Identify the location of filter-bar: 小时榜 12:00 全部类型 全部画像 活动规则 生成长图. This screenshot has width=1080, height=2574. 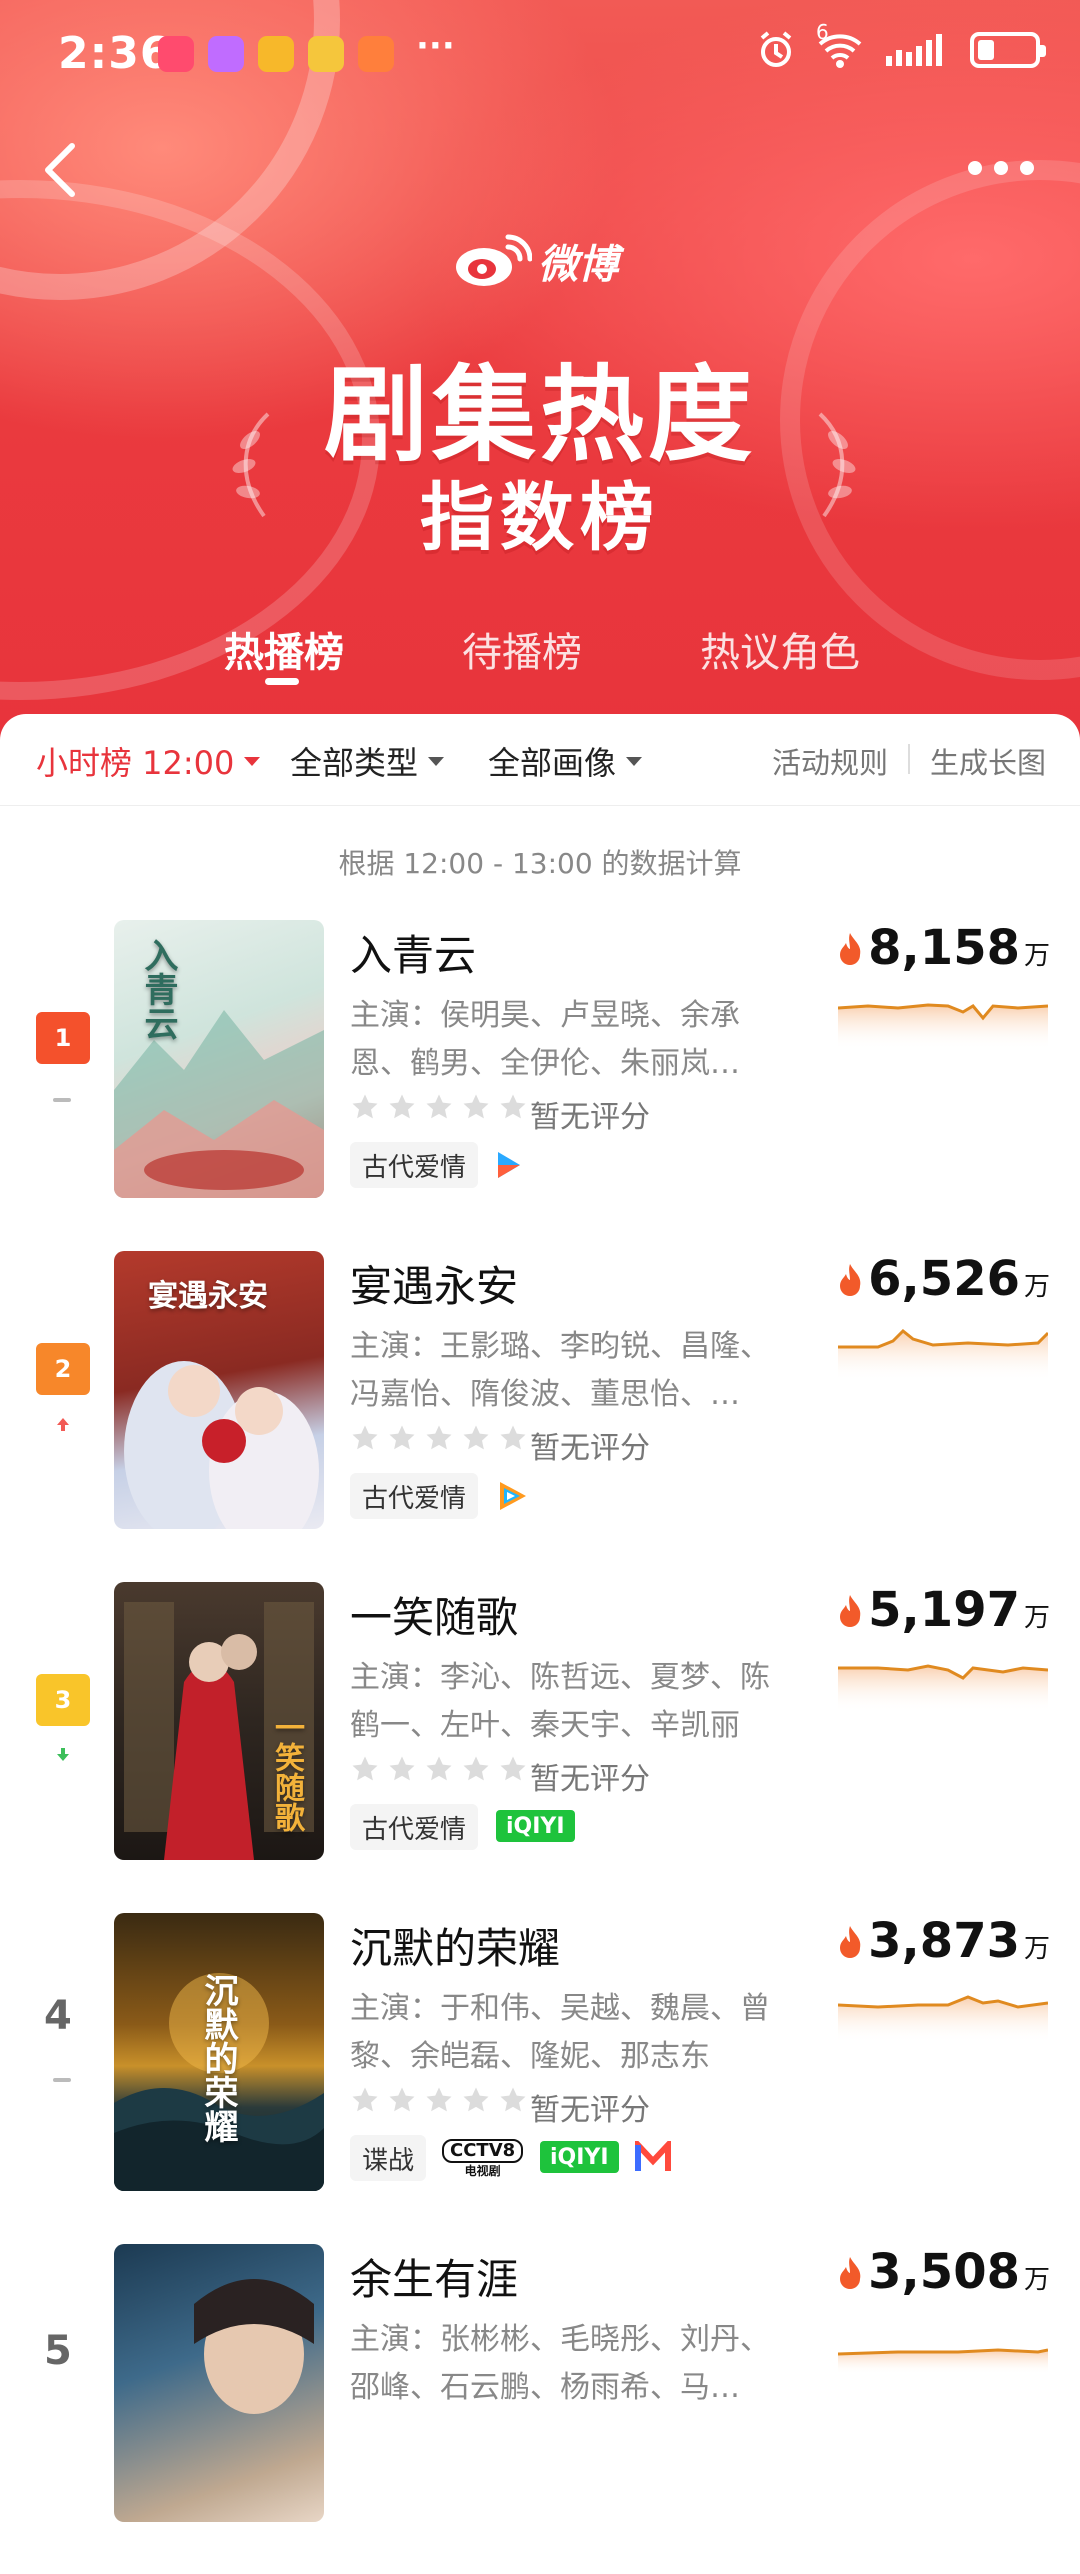
(540, 760).